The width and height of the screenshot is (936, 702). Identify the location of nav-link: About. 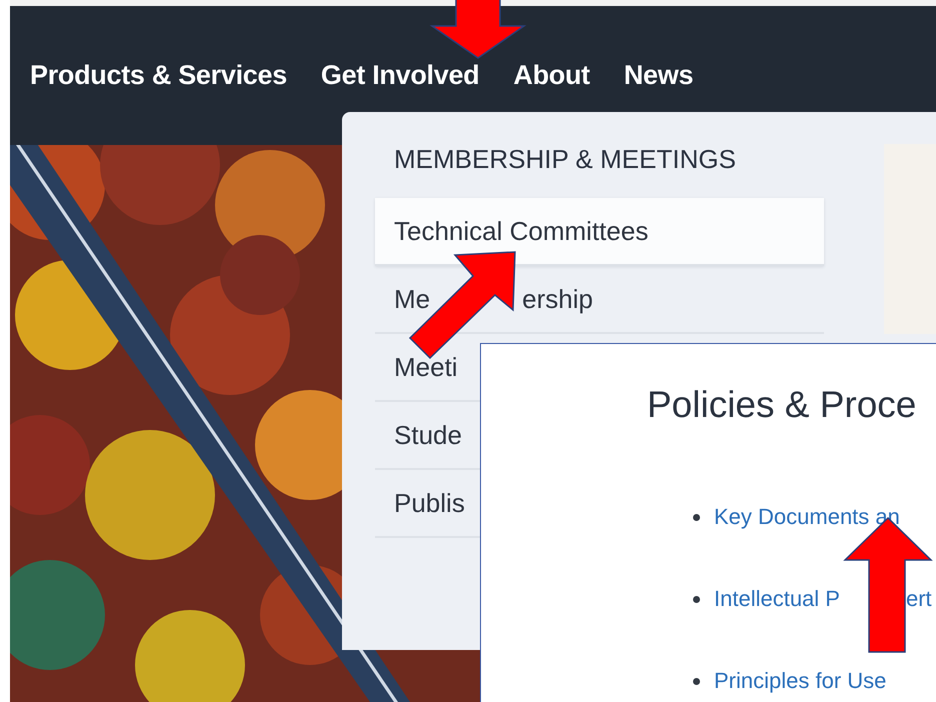
(551, 75).